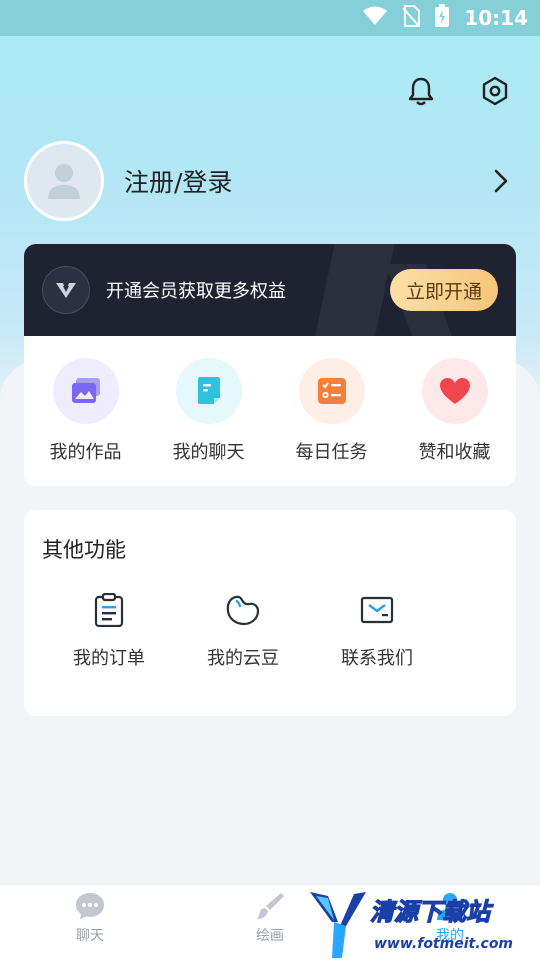  I want to click on feature-label: 联系我们, so click(377, 658).